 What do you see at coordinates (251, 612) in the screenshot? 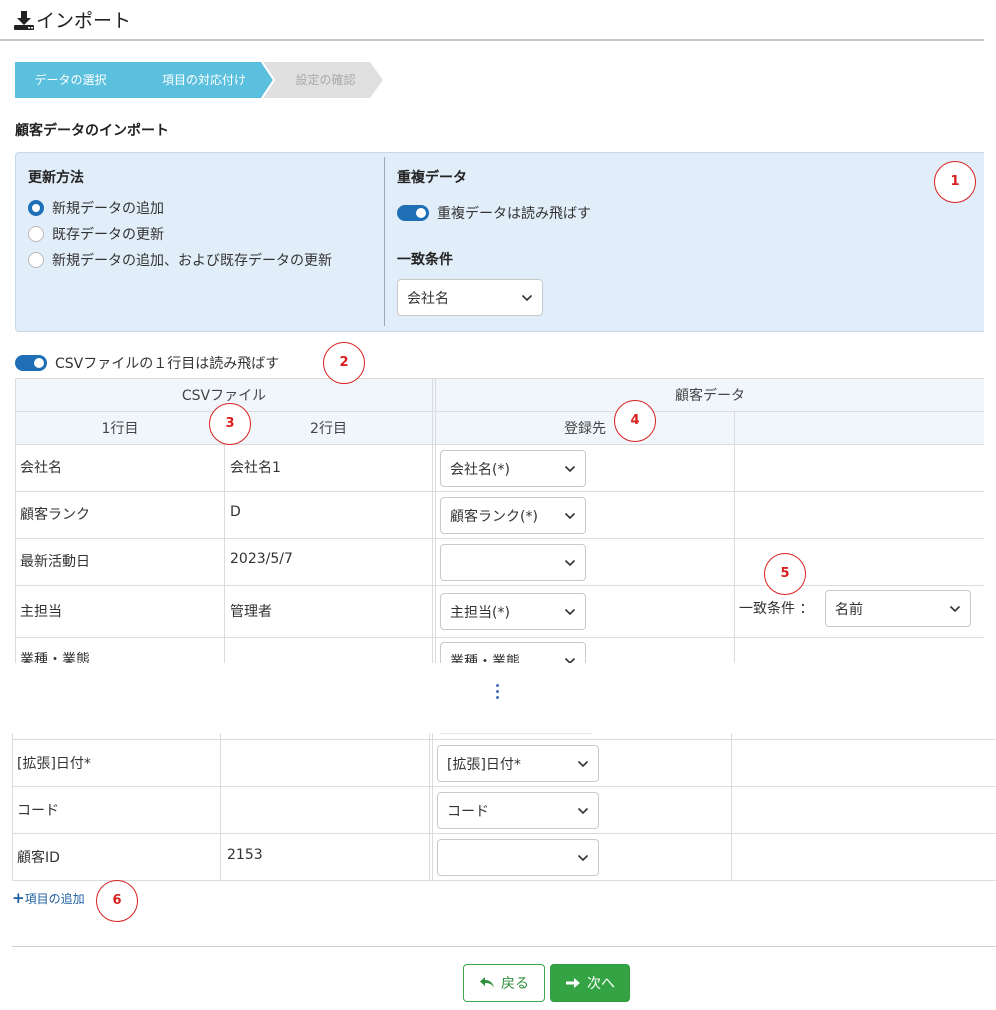
I see `table-cell-row2: 管理者` at bounding box center [251, 612].